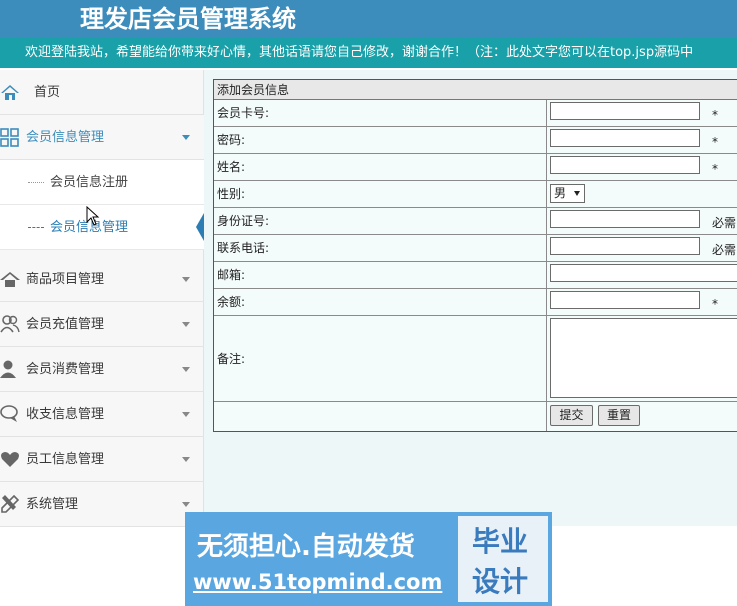 This screenshot has height=606, width=737. I want to click on sidebar-item-staff: 员工信息管理, so click(102, 459).